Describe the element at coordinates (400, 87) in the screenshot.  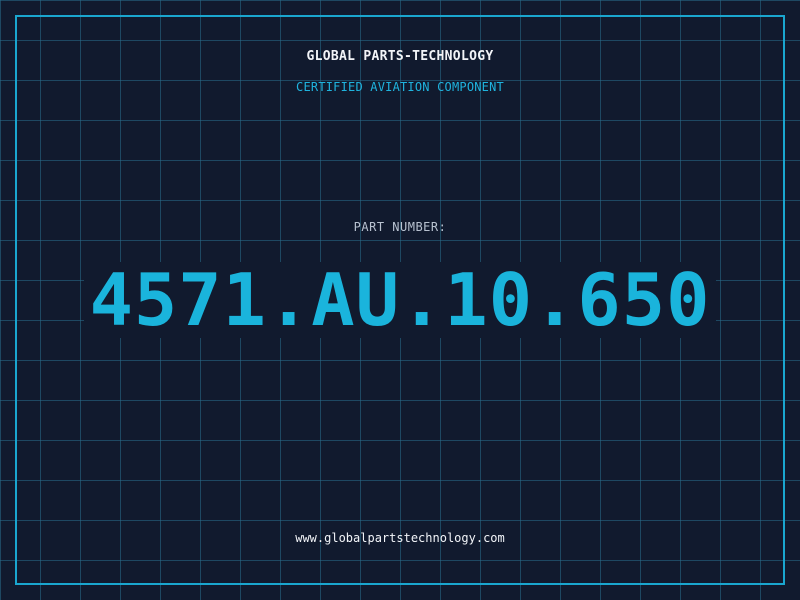
I see `certification-subtitle: CERTIFIED AVIATION COMPONENT` at that location.